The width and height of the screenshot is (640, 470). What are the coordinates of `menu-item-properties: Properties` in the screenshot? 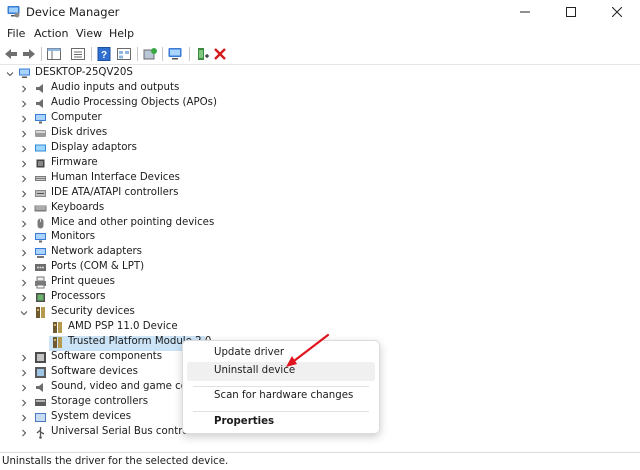 It's located at (281, 422).